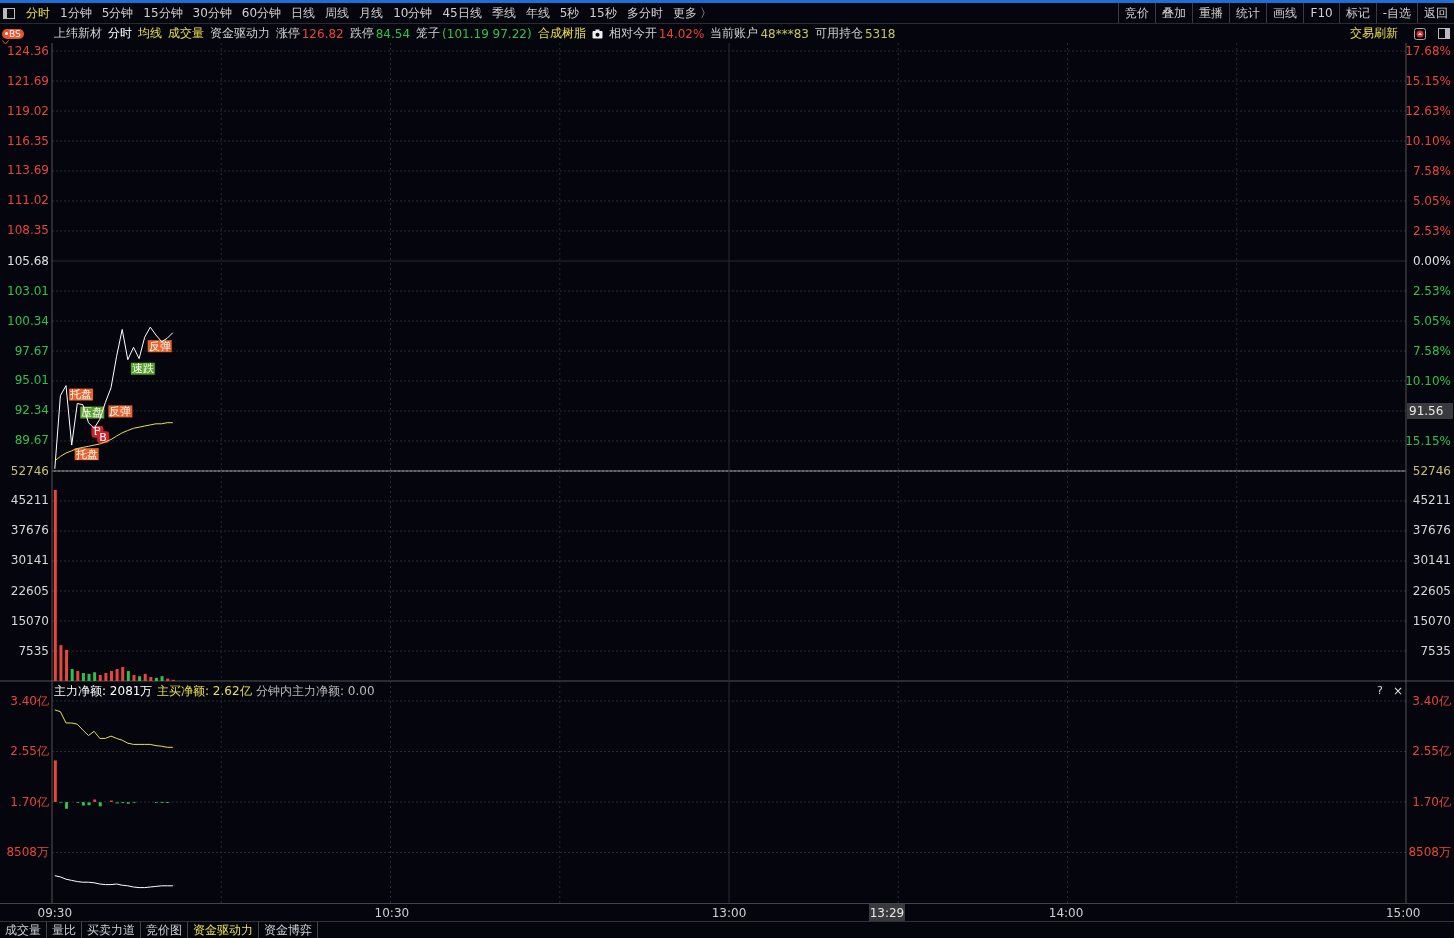 The height and width of the screenshot is (938, 1454). What do you see at coordinates (28, 110) in the screenshot?
I see `axis-label: 119.02` at bounding box center [28, 110].